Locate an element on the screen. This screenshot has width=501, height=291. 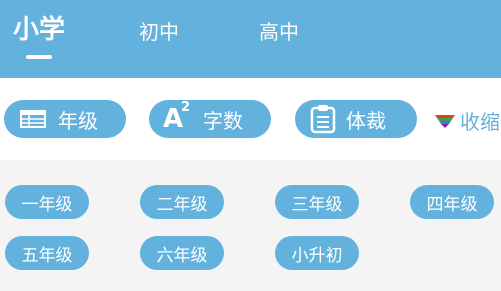
tab-high-school: 高中 is located at coordinates (279, 32).